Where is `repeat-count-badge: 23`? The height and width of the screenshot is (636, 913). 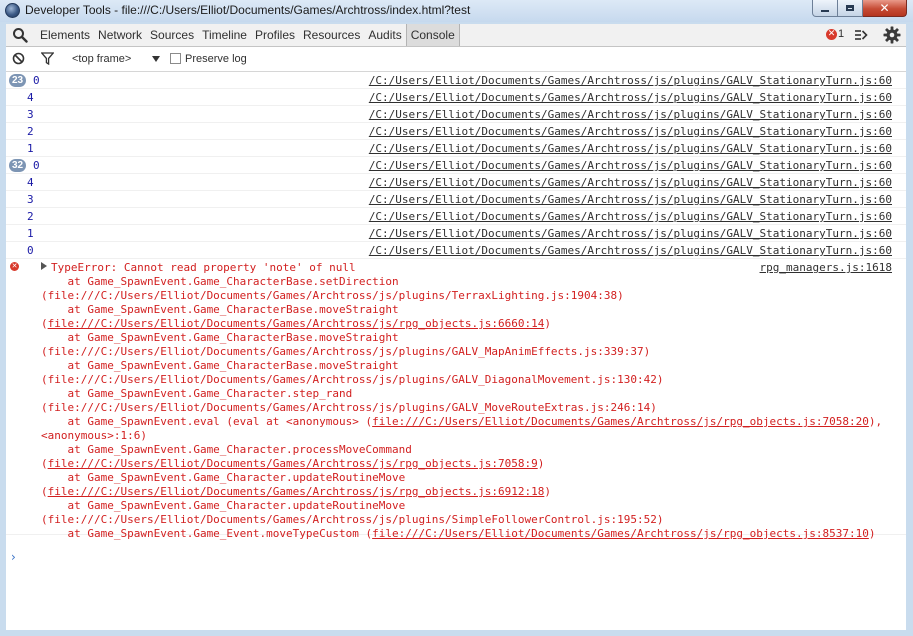 repeat-count-badge: 23 is located at coordinates (18, 80).